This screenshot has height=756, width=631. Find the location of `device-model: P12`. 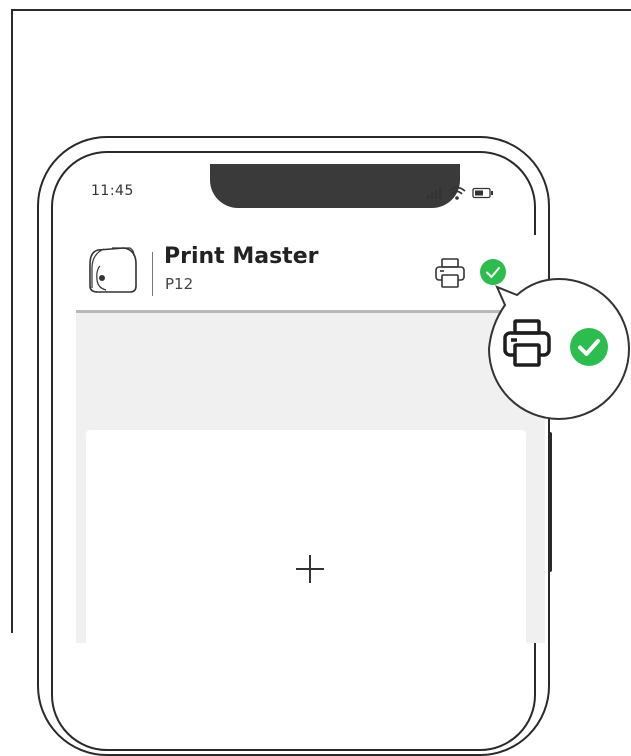

device-model: P12 is located at coordinates (179, 284).